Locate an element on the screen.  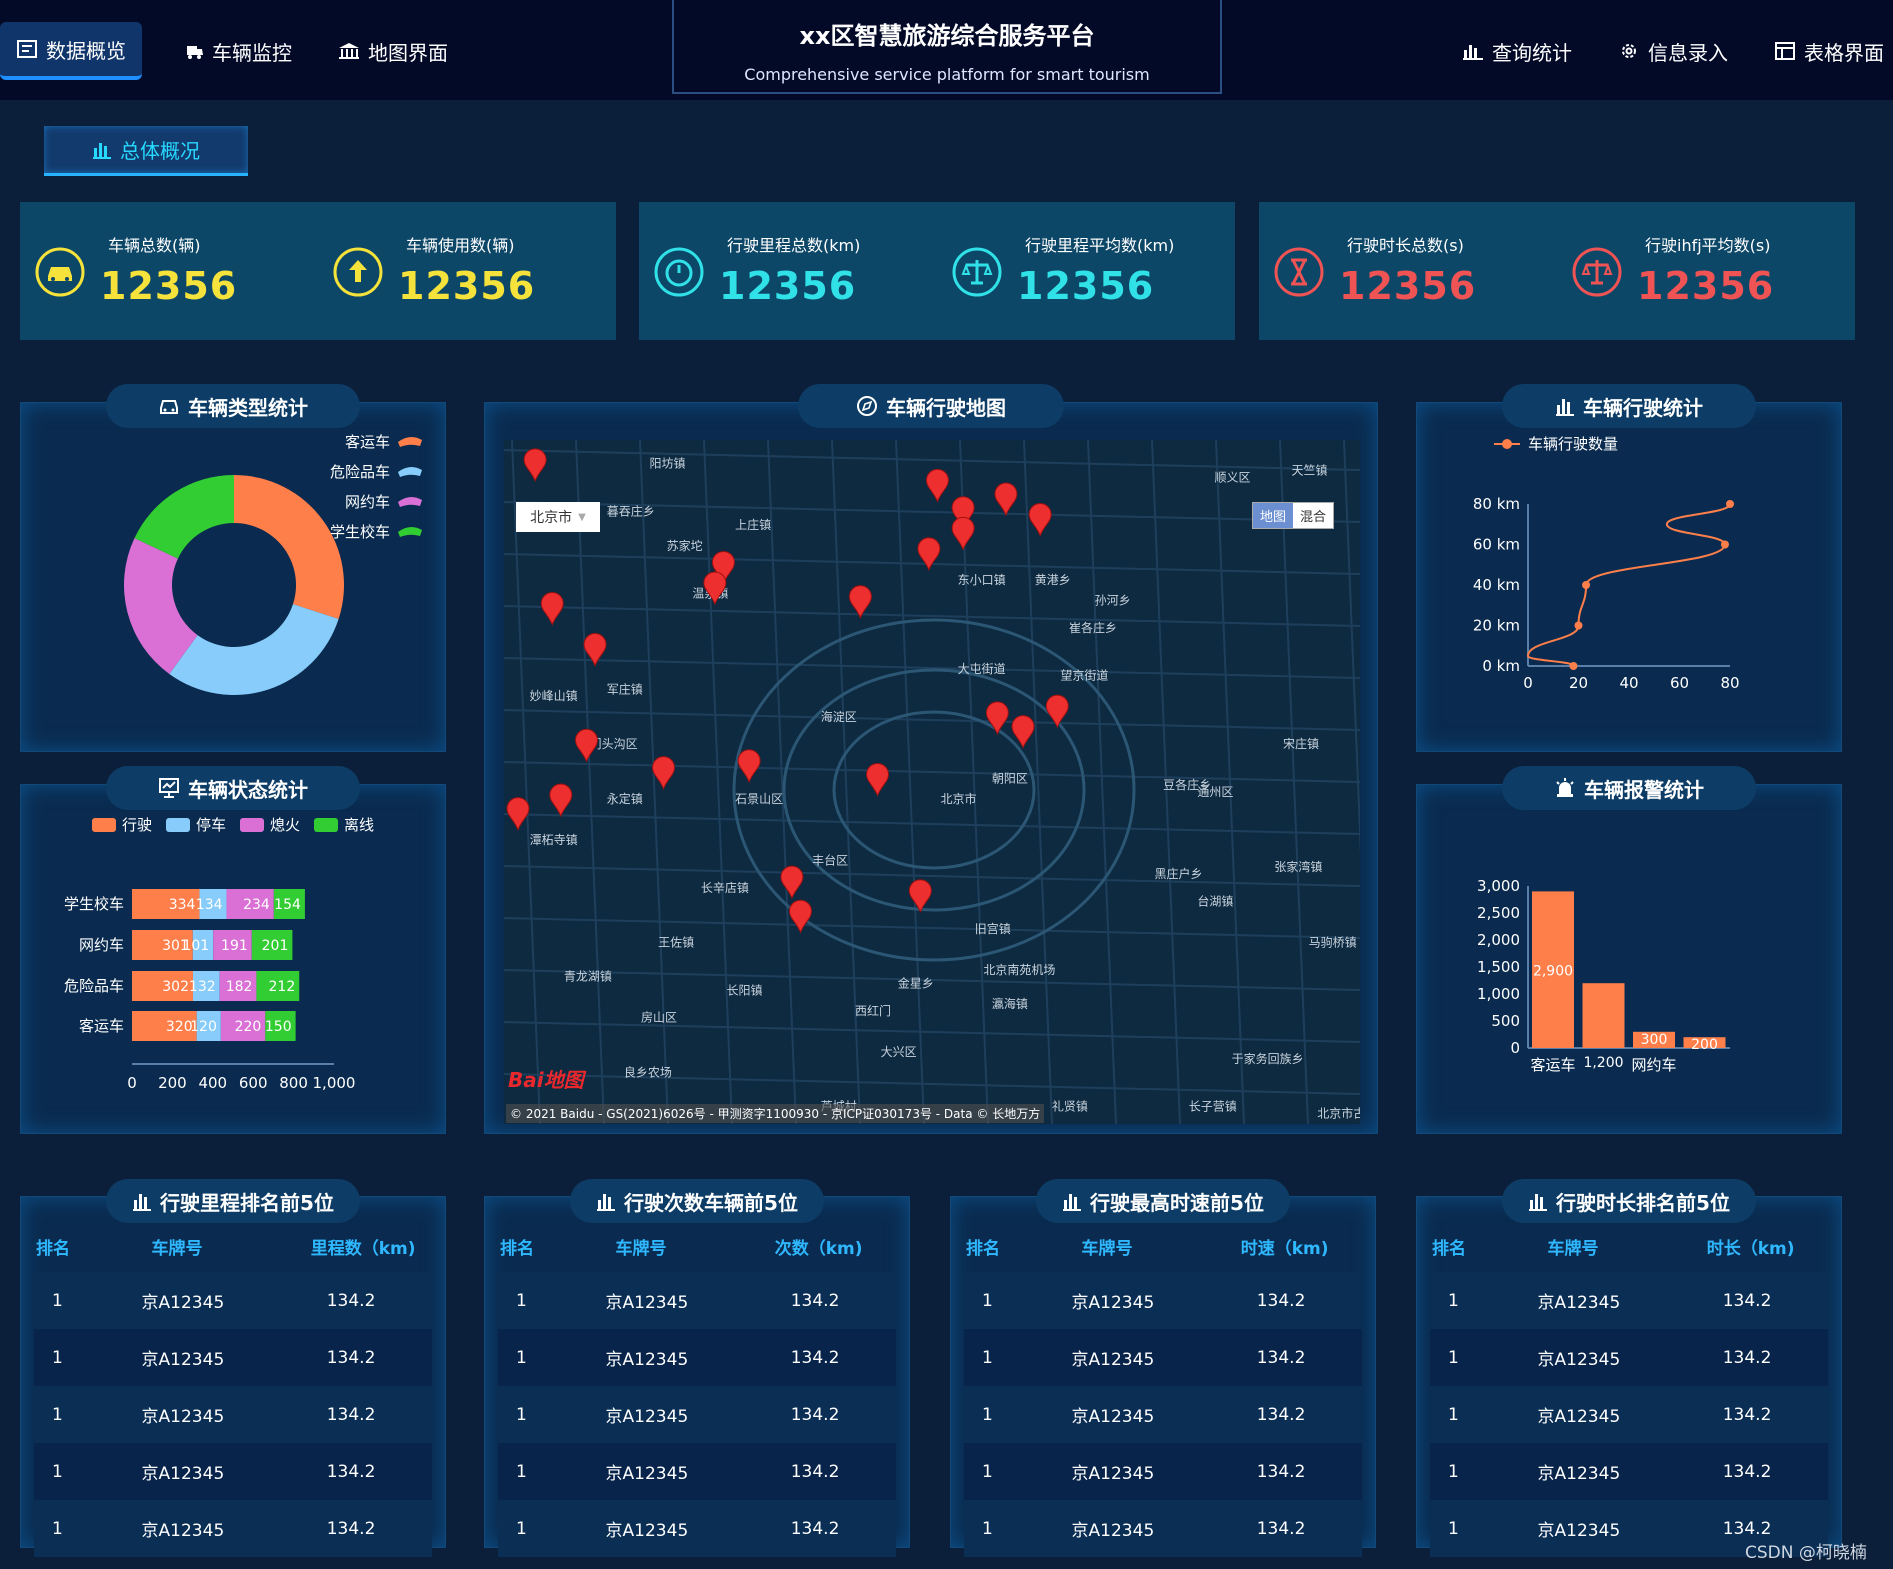
stat-label: 车辆总数(辆) is located at coordinates (154, 245).